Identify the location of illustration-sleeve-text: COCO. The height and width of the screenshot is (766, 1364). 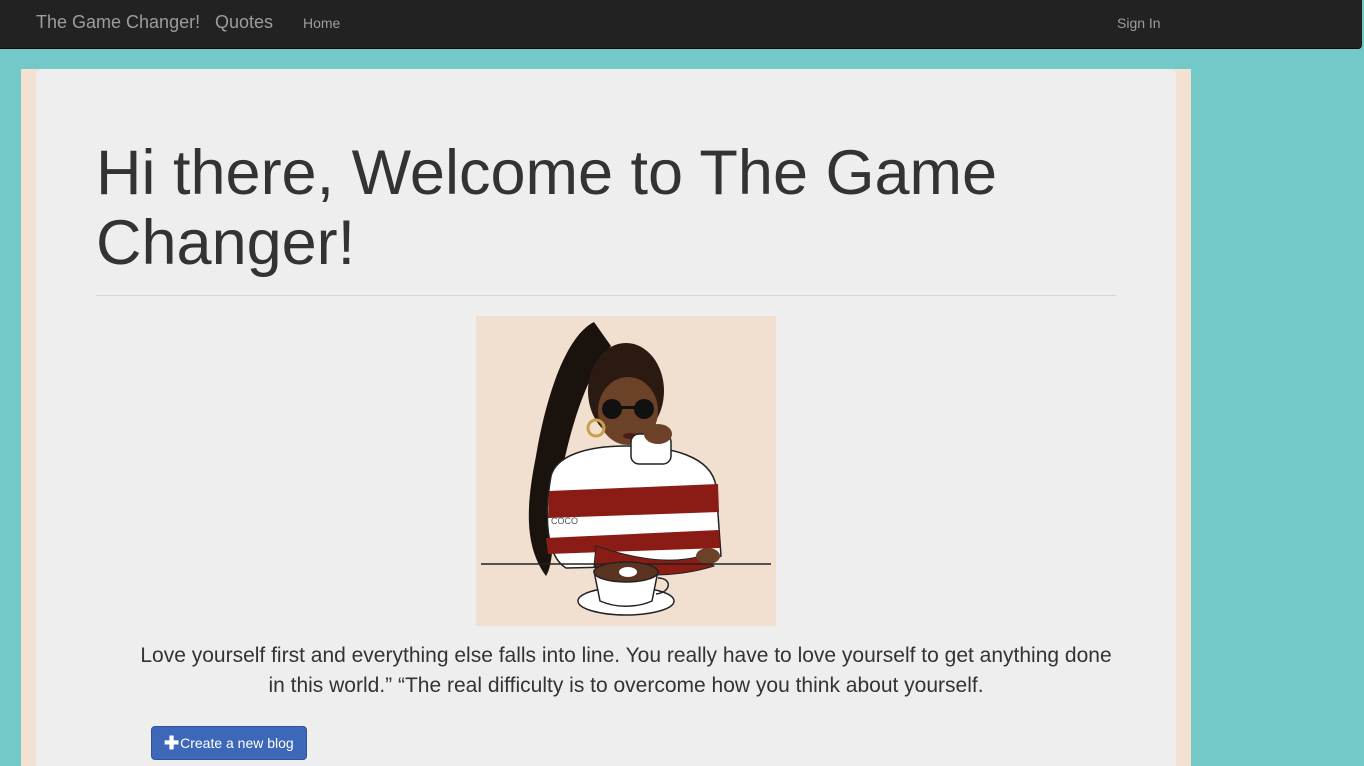
(564, 521).